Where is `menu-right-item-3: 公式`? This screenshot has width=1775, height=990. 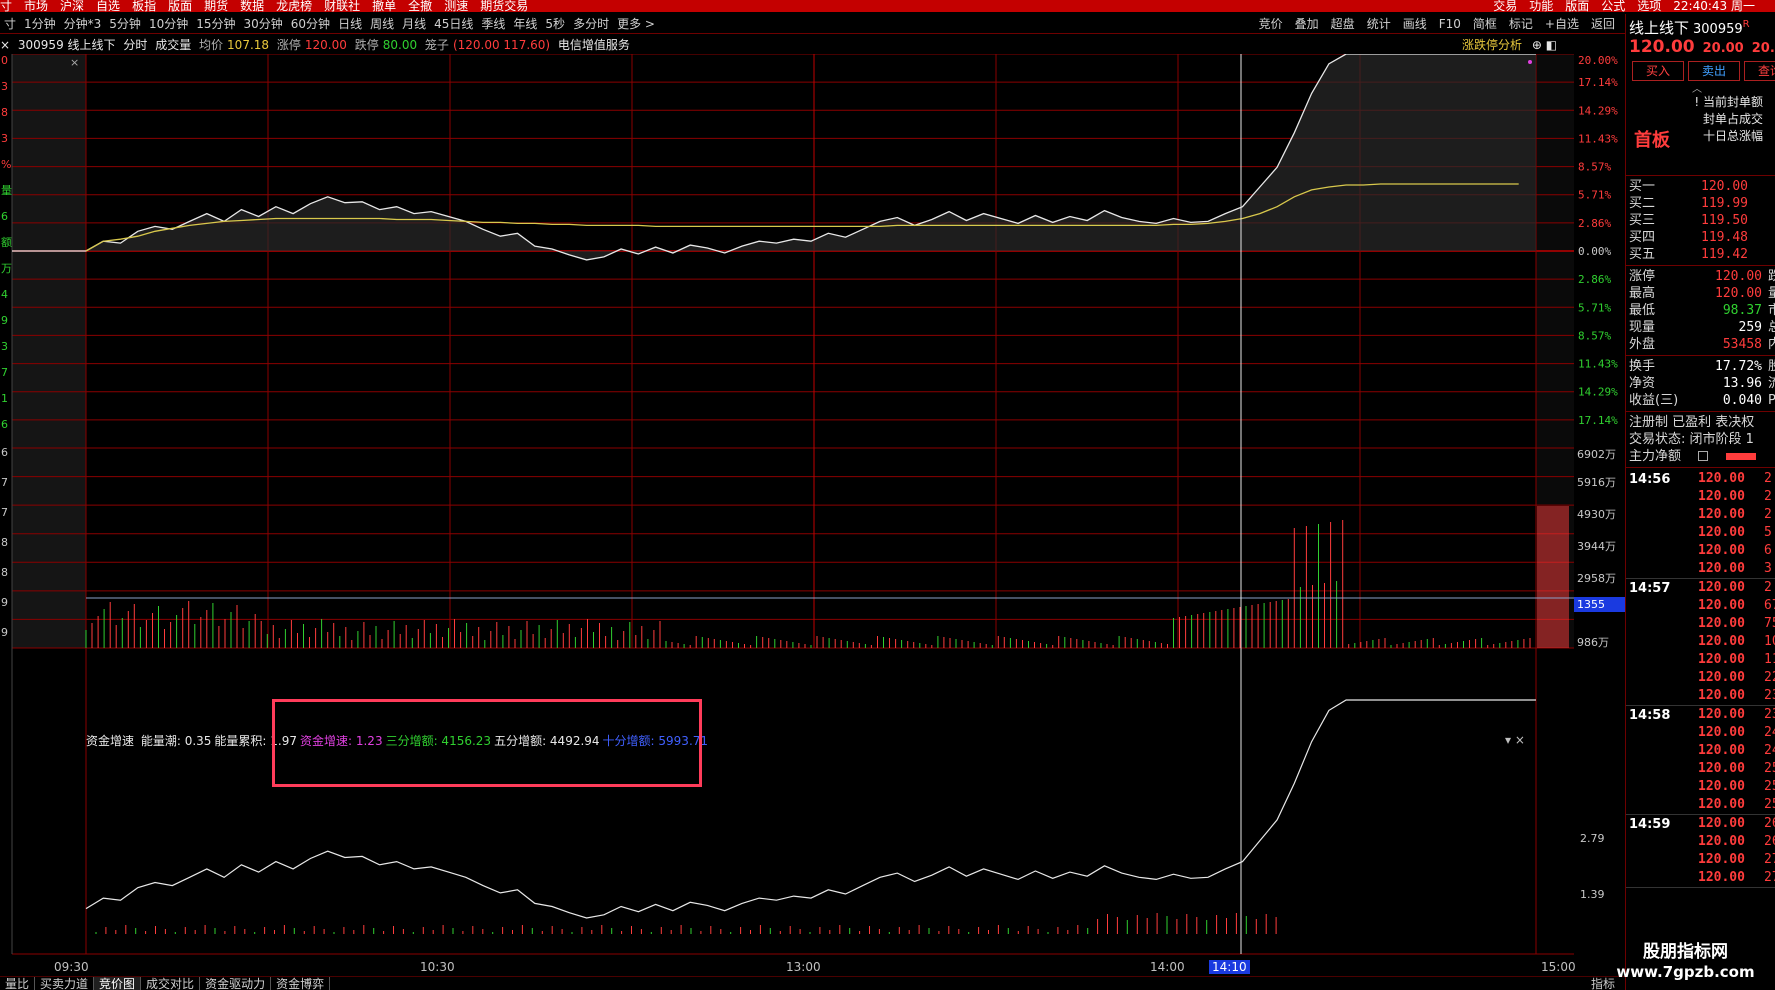
menu-right-item-3: 公式 is located at coordinates (1613, 6).